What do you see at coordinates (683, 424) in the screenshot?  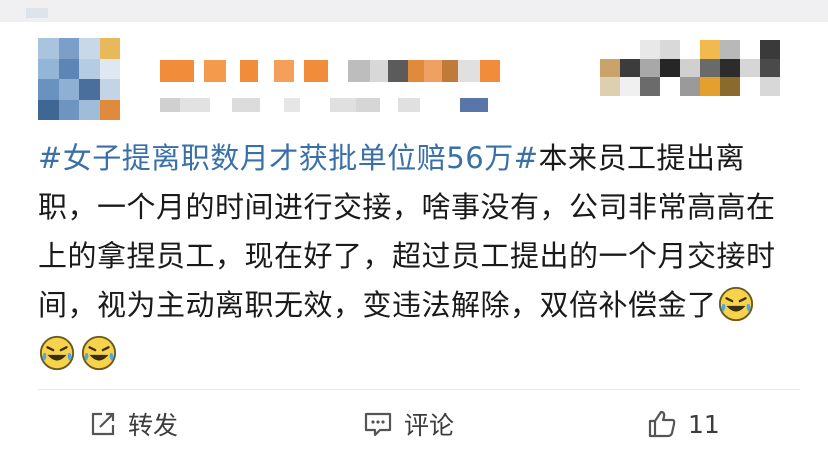 I see `like-button: 11` at bounding box center [683, 424].